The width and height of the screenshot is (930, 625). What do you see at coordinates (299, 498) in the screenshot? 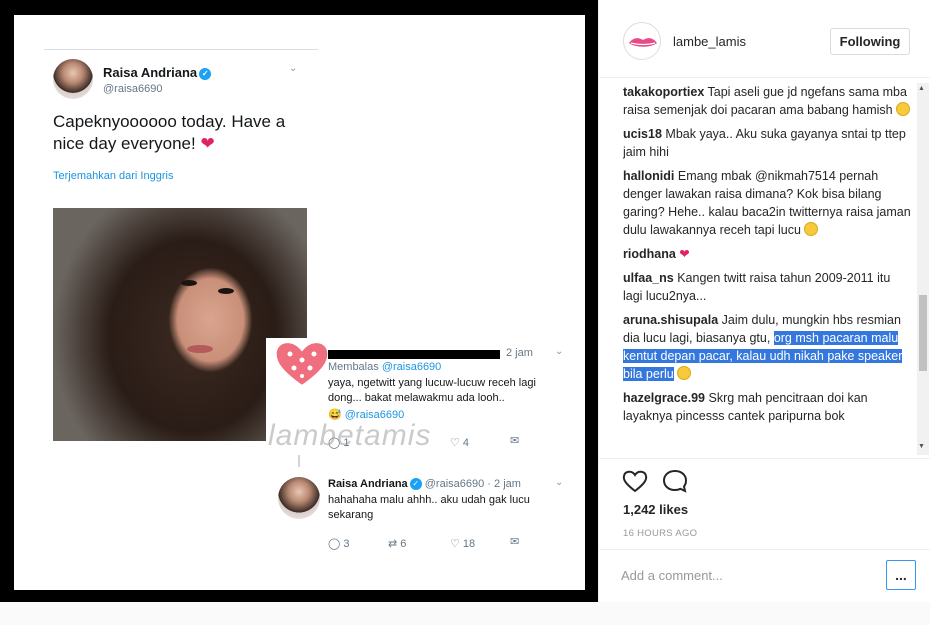
I see `reply2-avatar` at bounding box center [299, 498].